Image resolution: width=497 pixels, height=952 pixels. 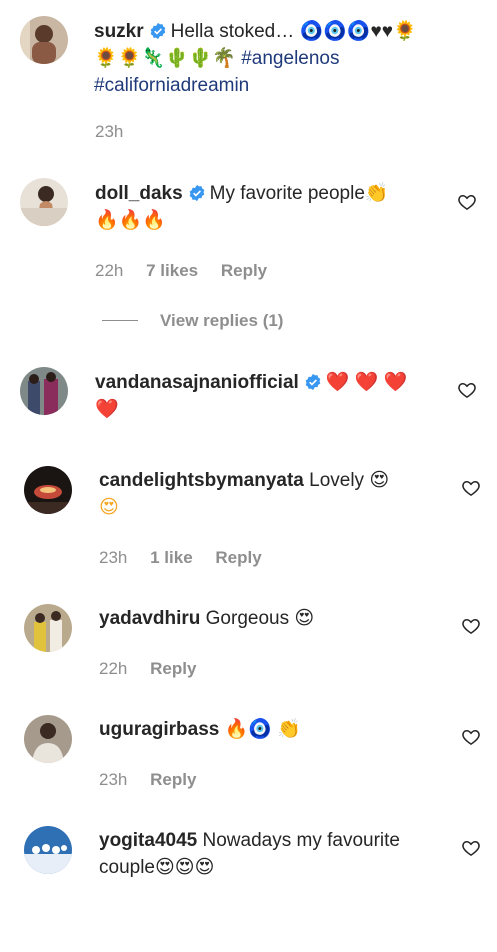 What do you see at coordinates (265, 207) in the screenshot?
I see `comment-text: doll_daks My favorite people👏 🔥🔥🔥` at bounding box center [265, 207].